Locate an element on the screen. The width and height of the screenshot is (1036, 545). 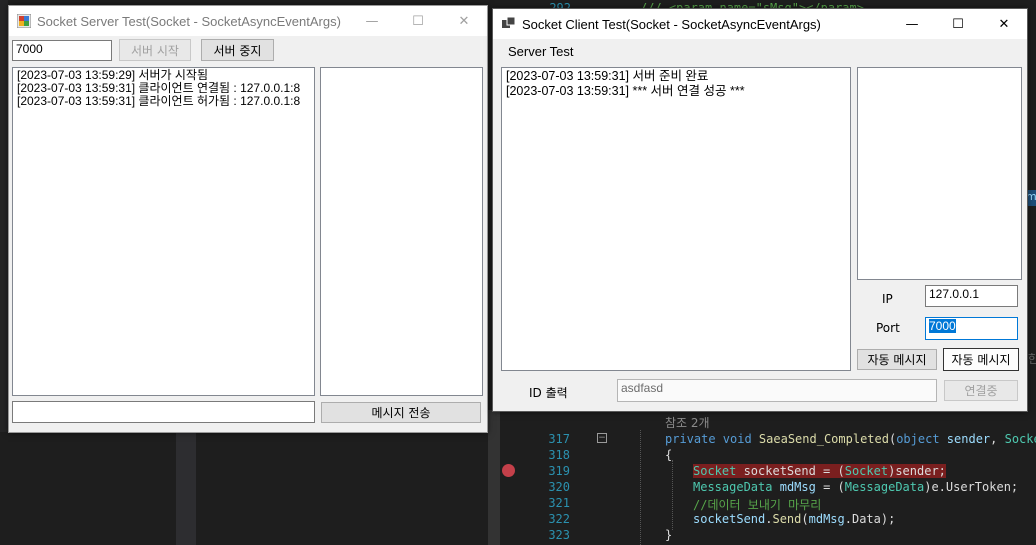
ip-input: 127.0.0.1 is located at coordinates (971, 296).